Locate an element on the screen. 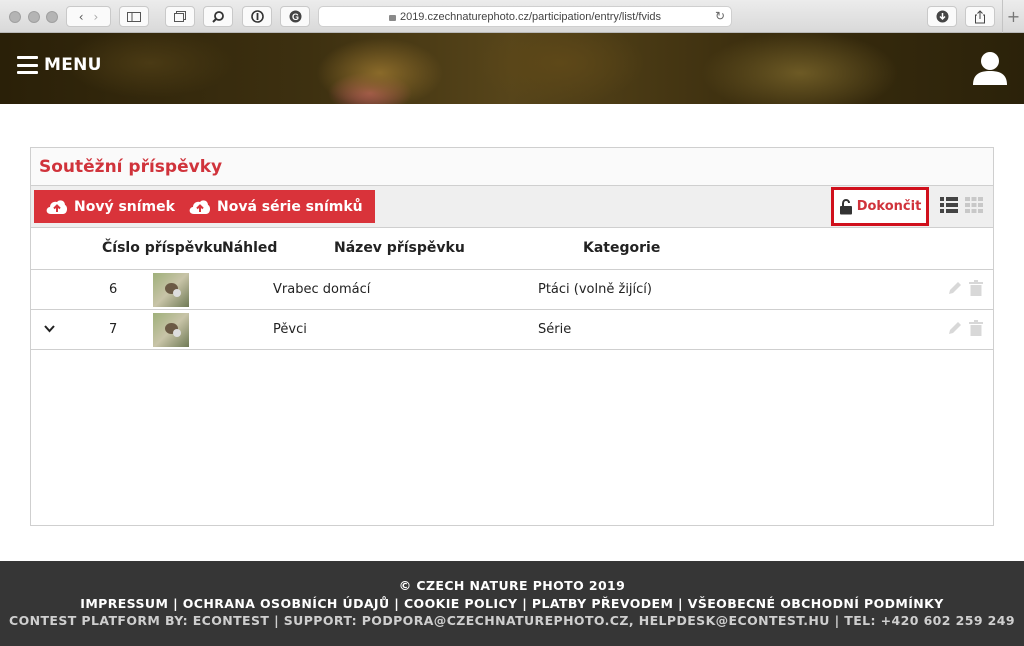 The width and height of the screenshot is (1024, 646). entry-name: Pěvci is located at coordinates (290, 329).